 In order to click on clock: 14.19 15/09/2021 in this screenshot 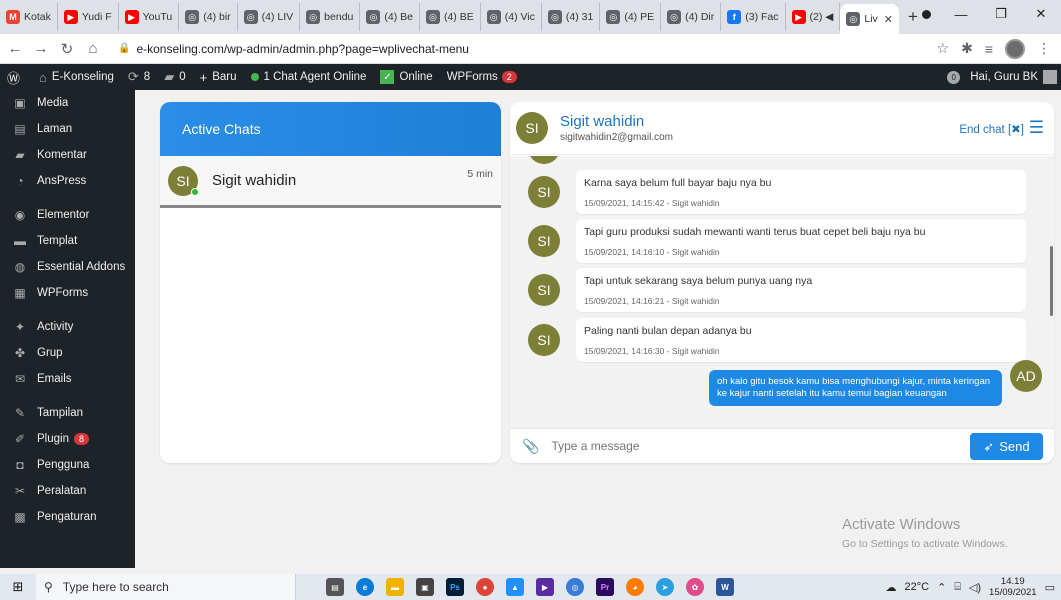, I will do `click(1013, 587)`.